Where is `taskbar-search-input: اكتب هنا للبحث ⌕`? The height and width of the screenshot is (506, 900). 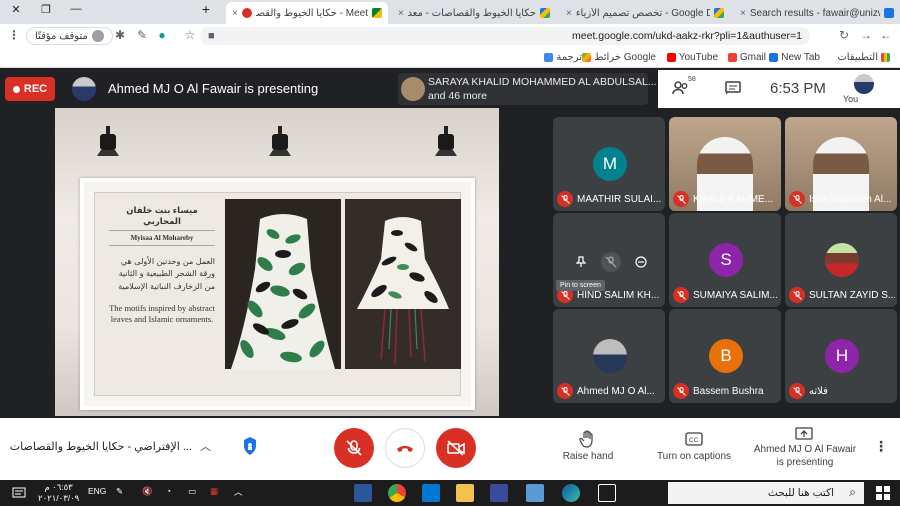
taskbar-search-input: اكتب هنا للبحث ⌕ is located at coordinates (766, 493).